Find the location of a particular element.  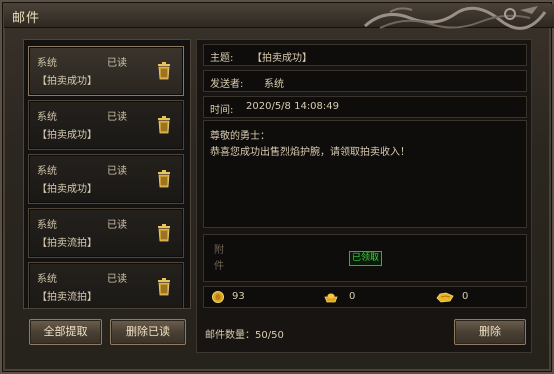

attachment-box: 附件 已领取 is located at coordinates (365, 258).